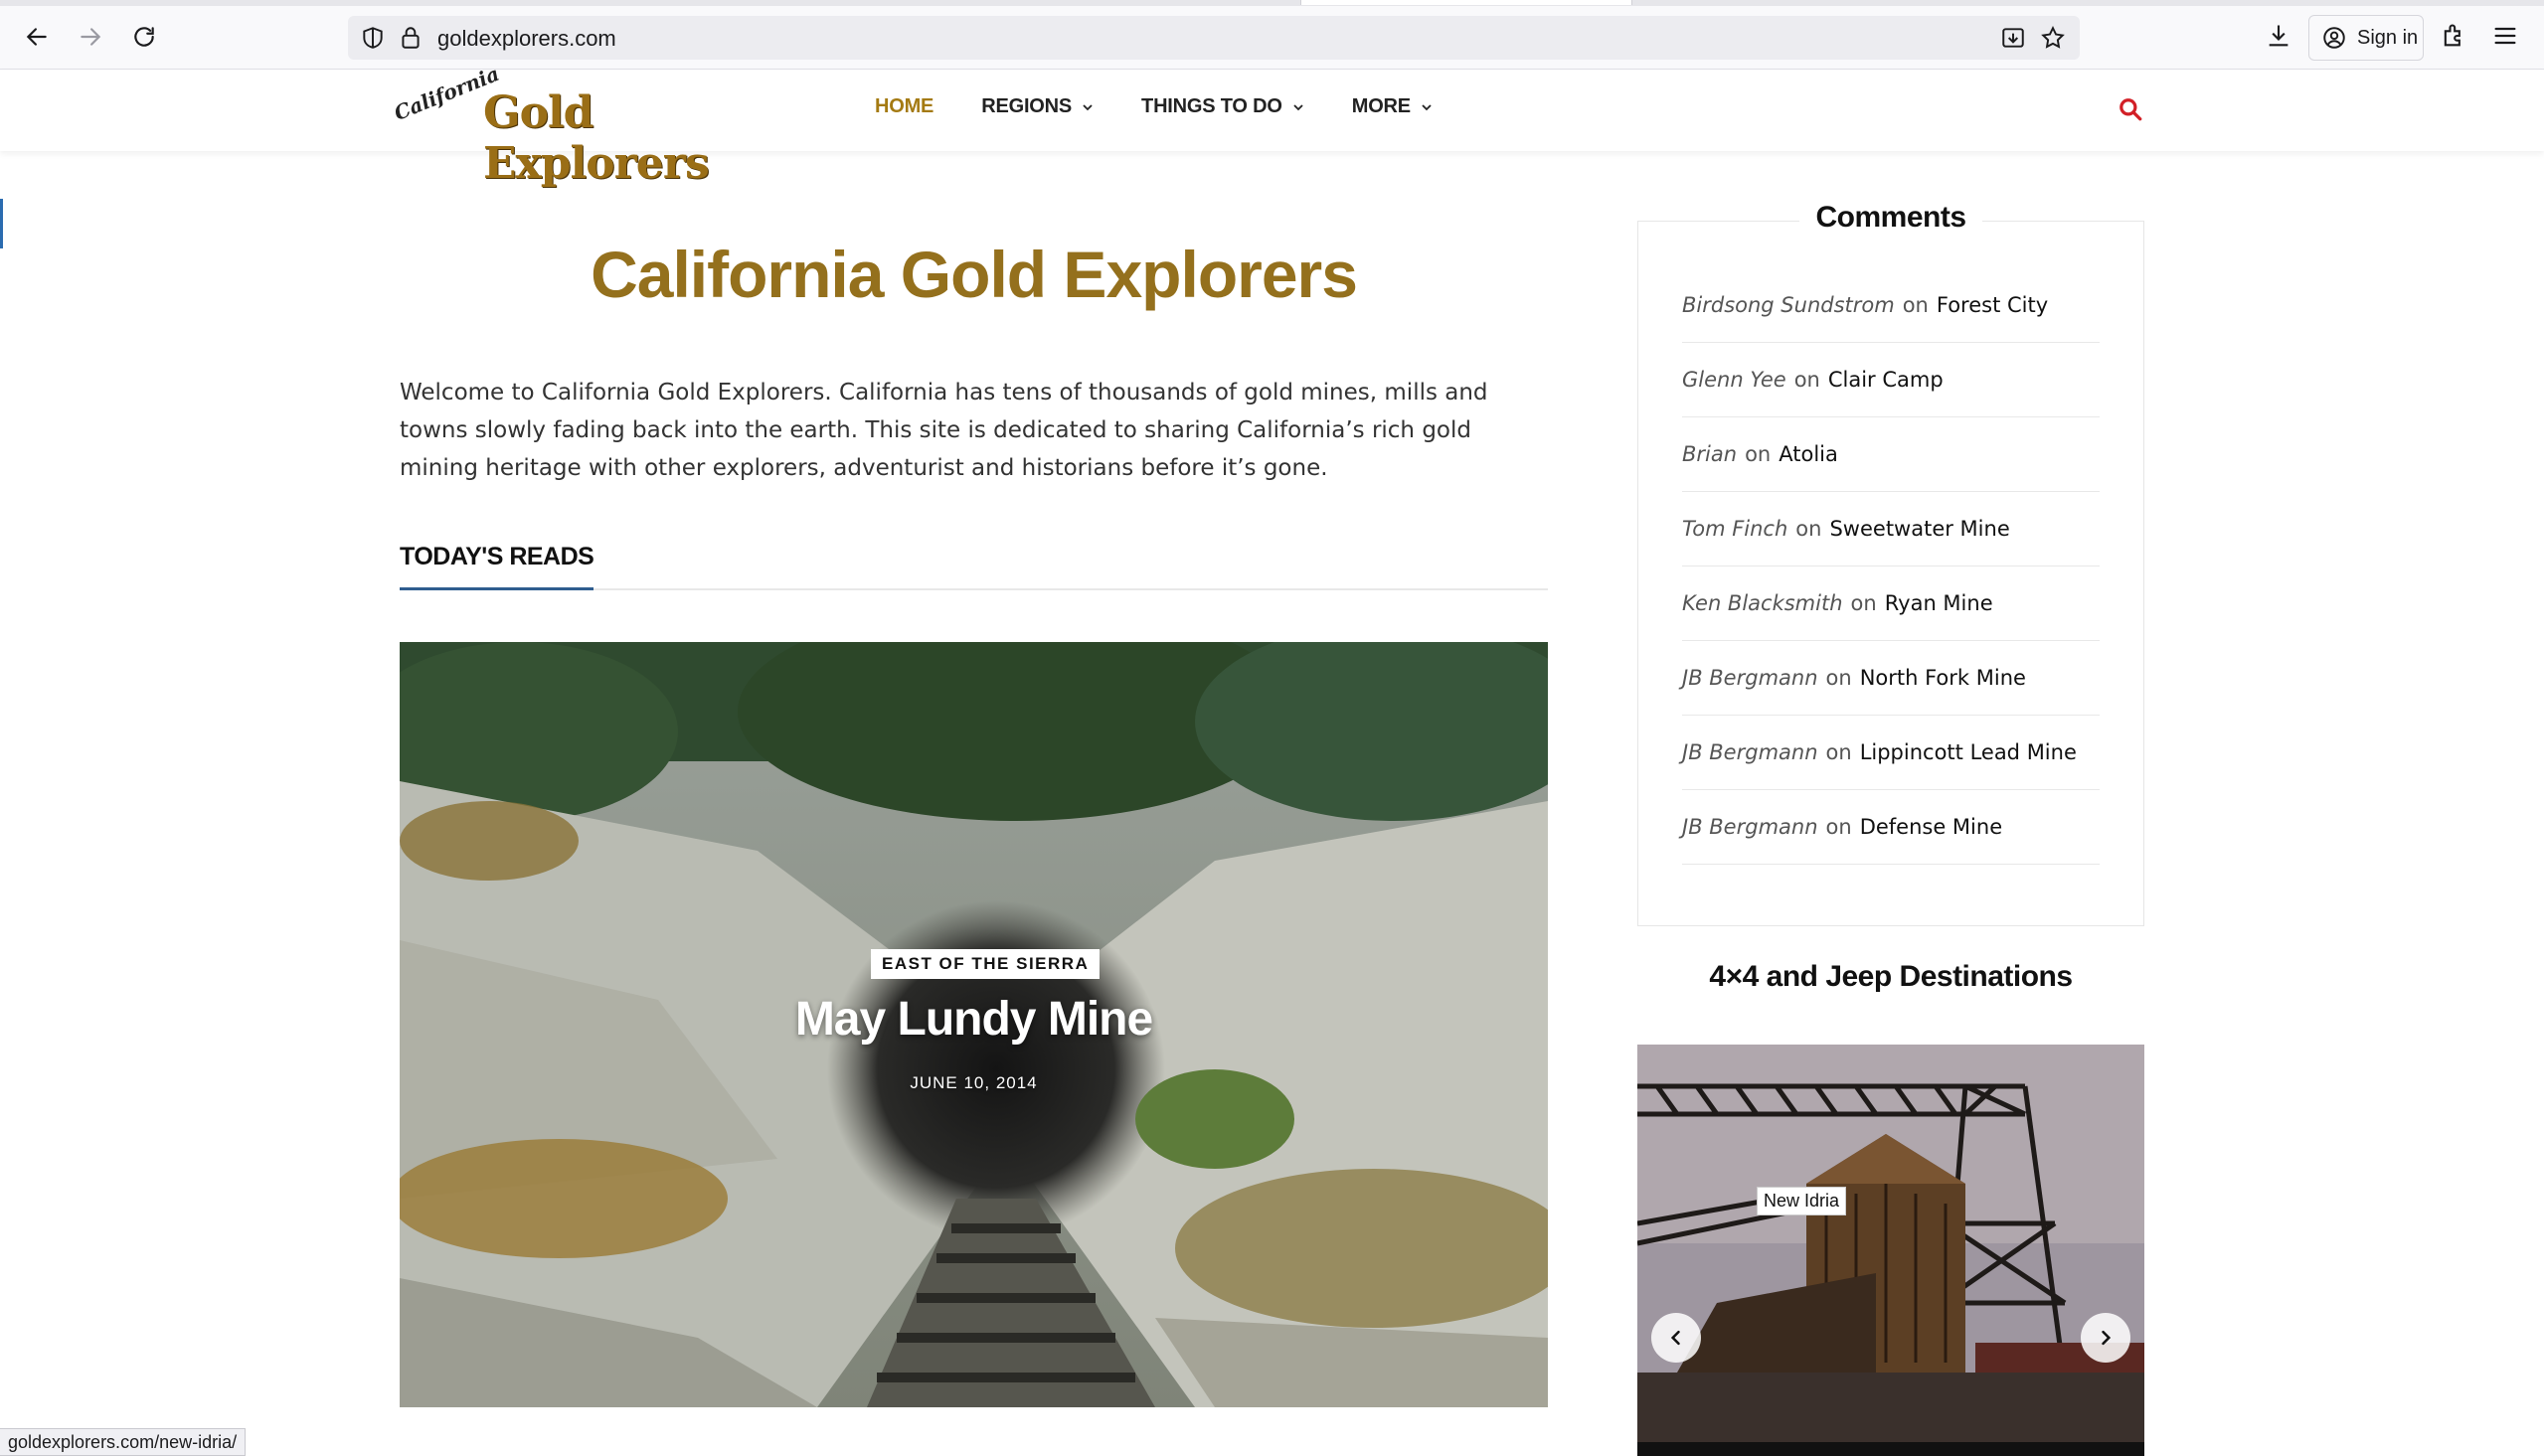 Image resolution: width=2544 pixels, height=1456 pixels. I want to click on url-text: goldexplorers.com, so click(526, 39).